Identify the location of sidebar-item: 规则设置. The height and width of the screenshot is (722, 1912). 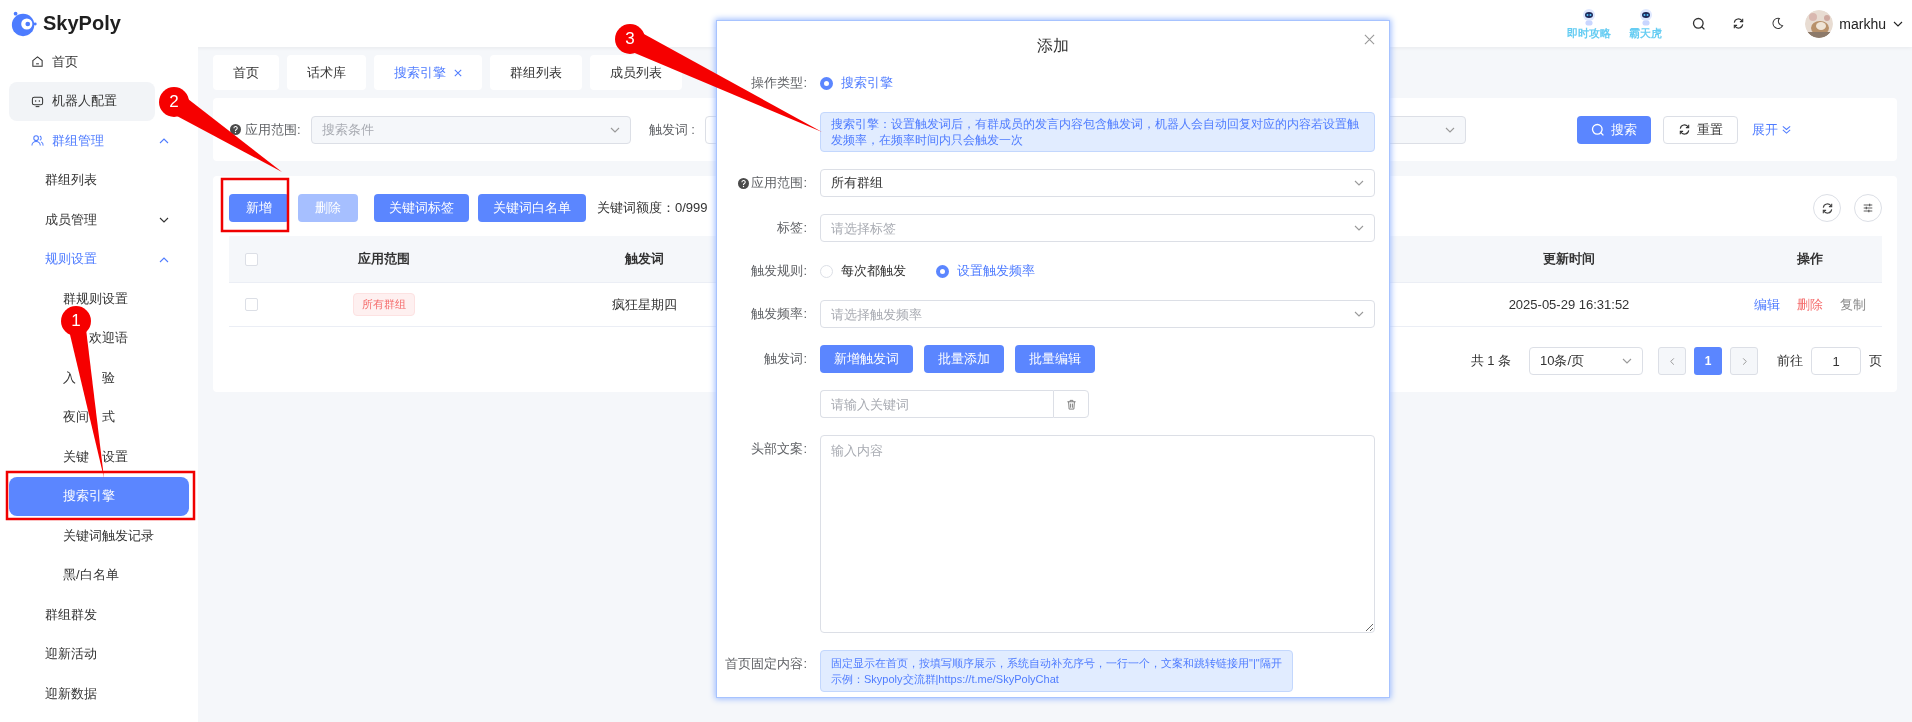
(99, 259).